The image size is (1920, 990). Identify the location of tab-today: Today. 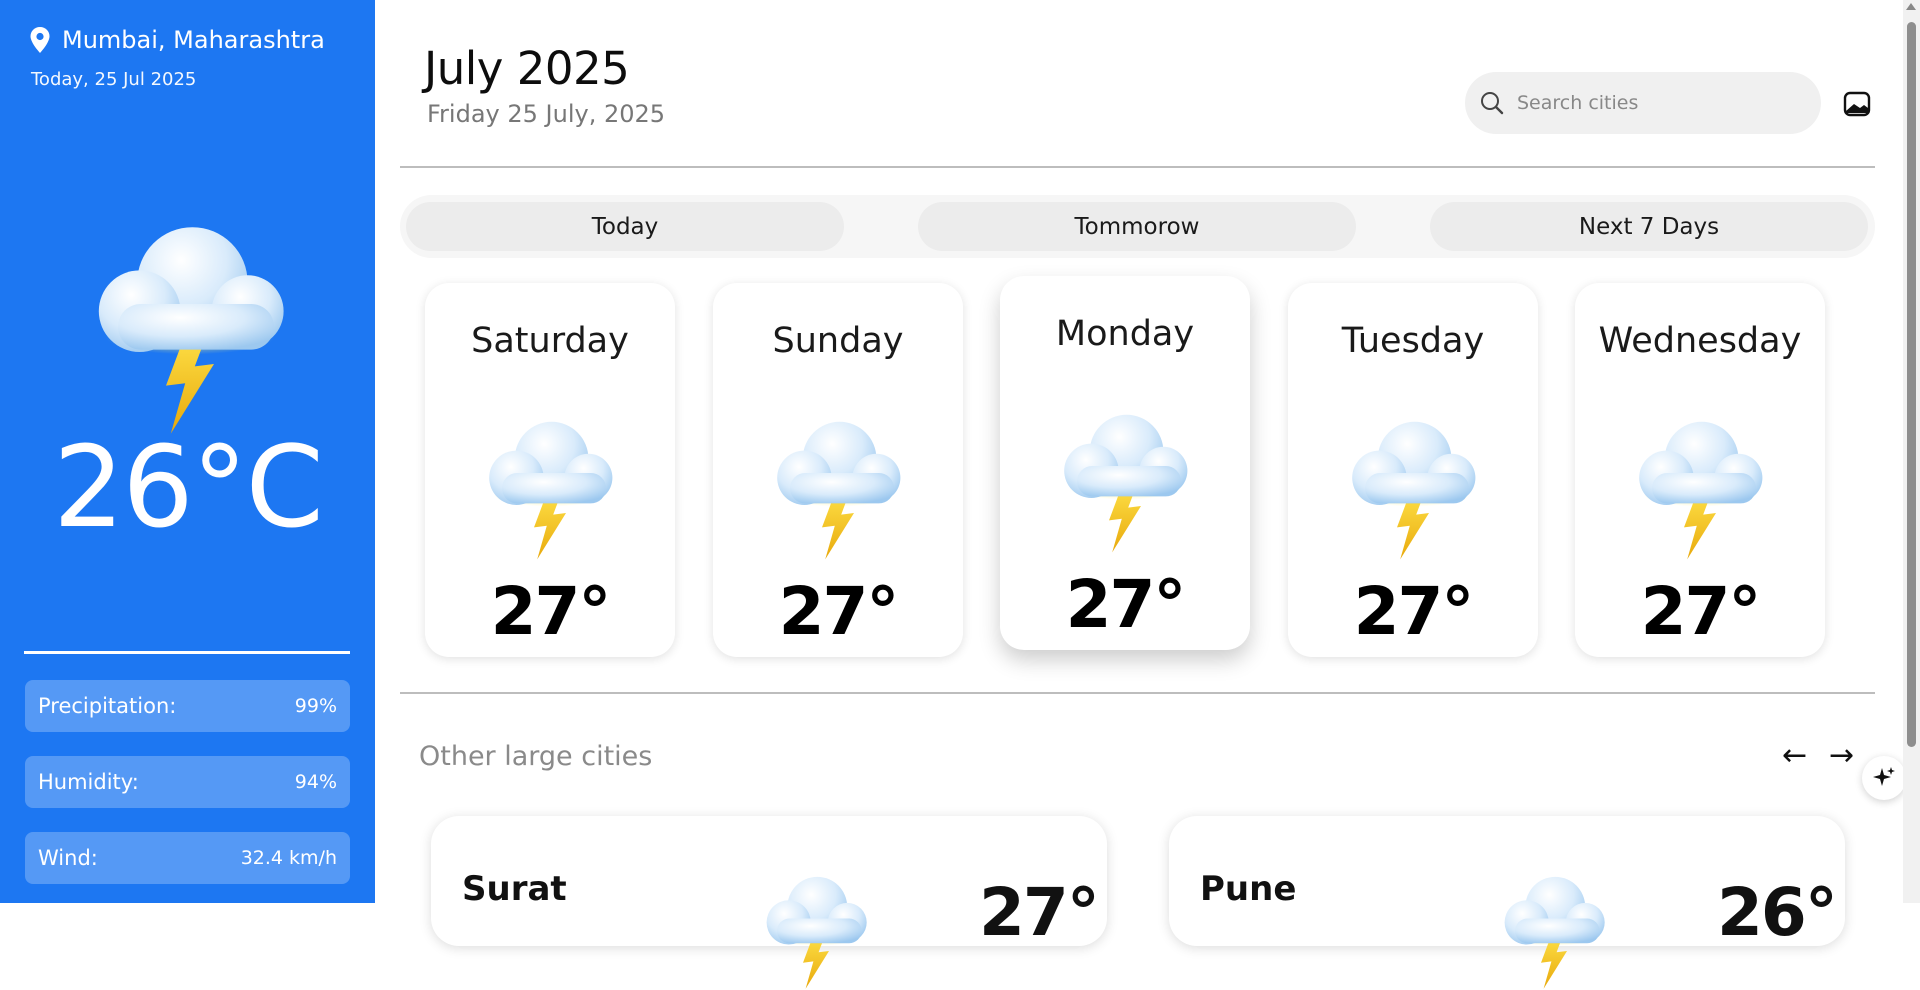
(625, 226).